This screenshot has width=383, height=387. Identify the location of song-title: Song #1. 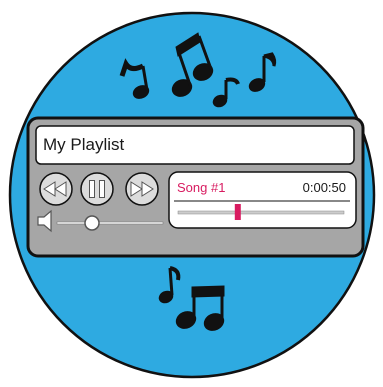
(201, 187).